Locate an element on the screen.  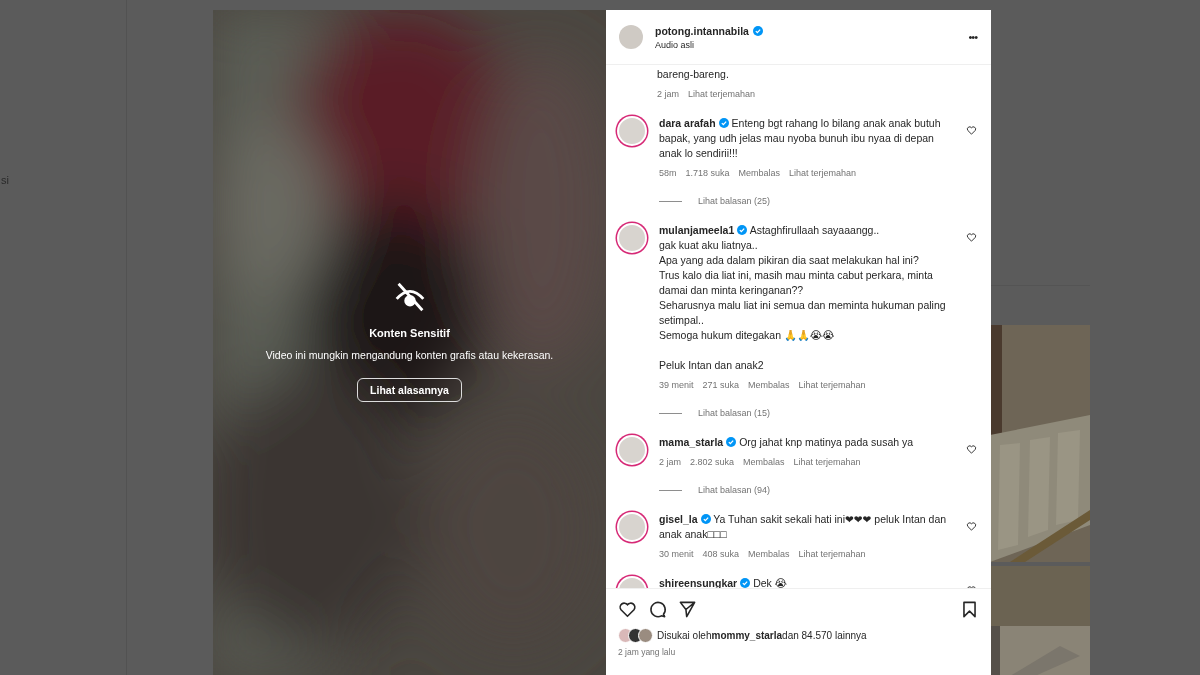
comment-text: dara arafah Enteng bgt rahang lo bilang anak anak butuh bapak, yang udh jelas mau nyoba bunuh ibu nyaa di depan anak lo sendirii!!! is located at coordinates (800, 138).